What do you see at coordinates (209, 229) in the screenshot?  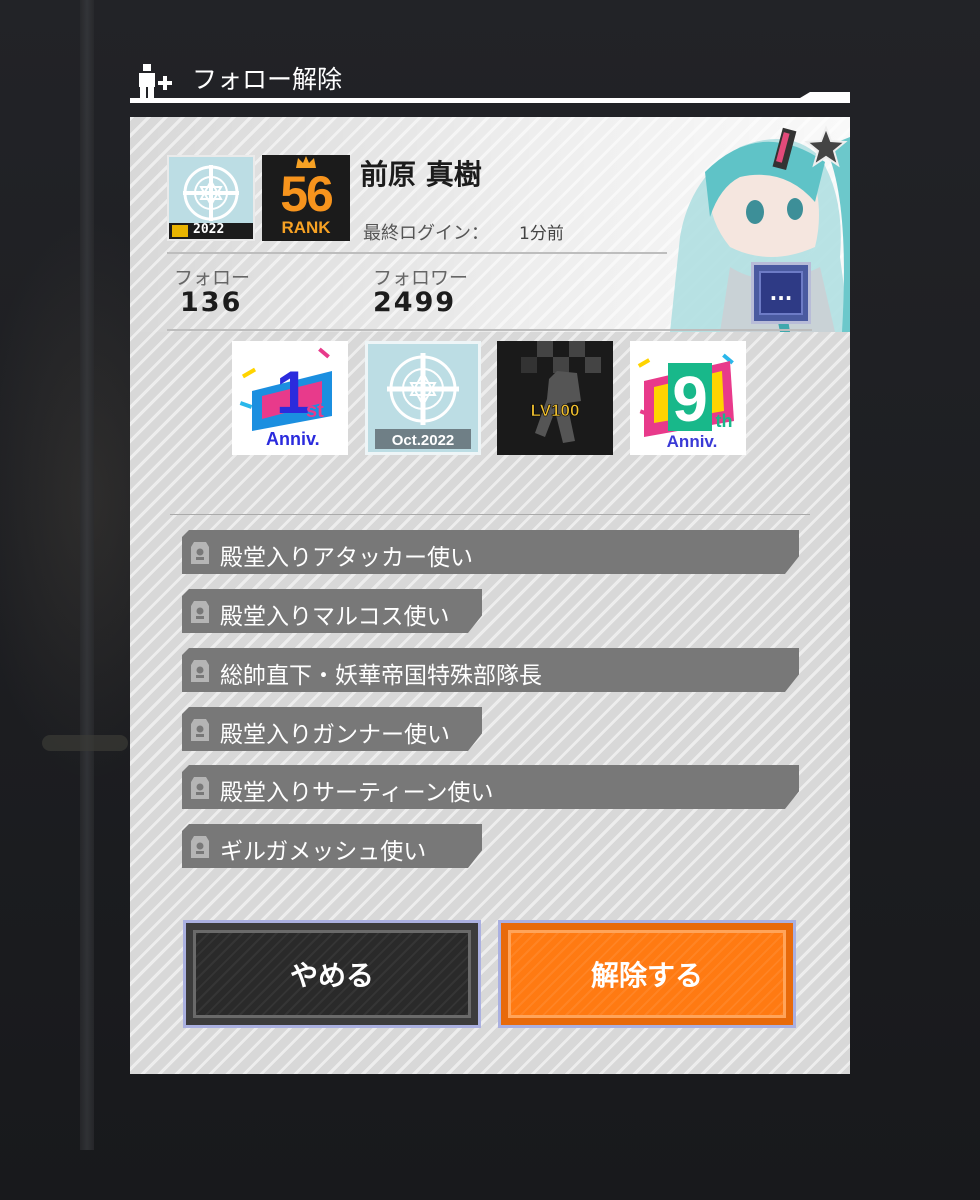 I see `emblem-year: 2022` at bounding box center [209, 229].